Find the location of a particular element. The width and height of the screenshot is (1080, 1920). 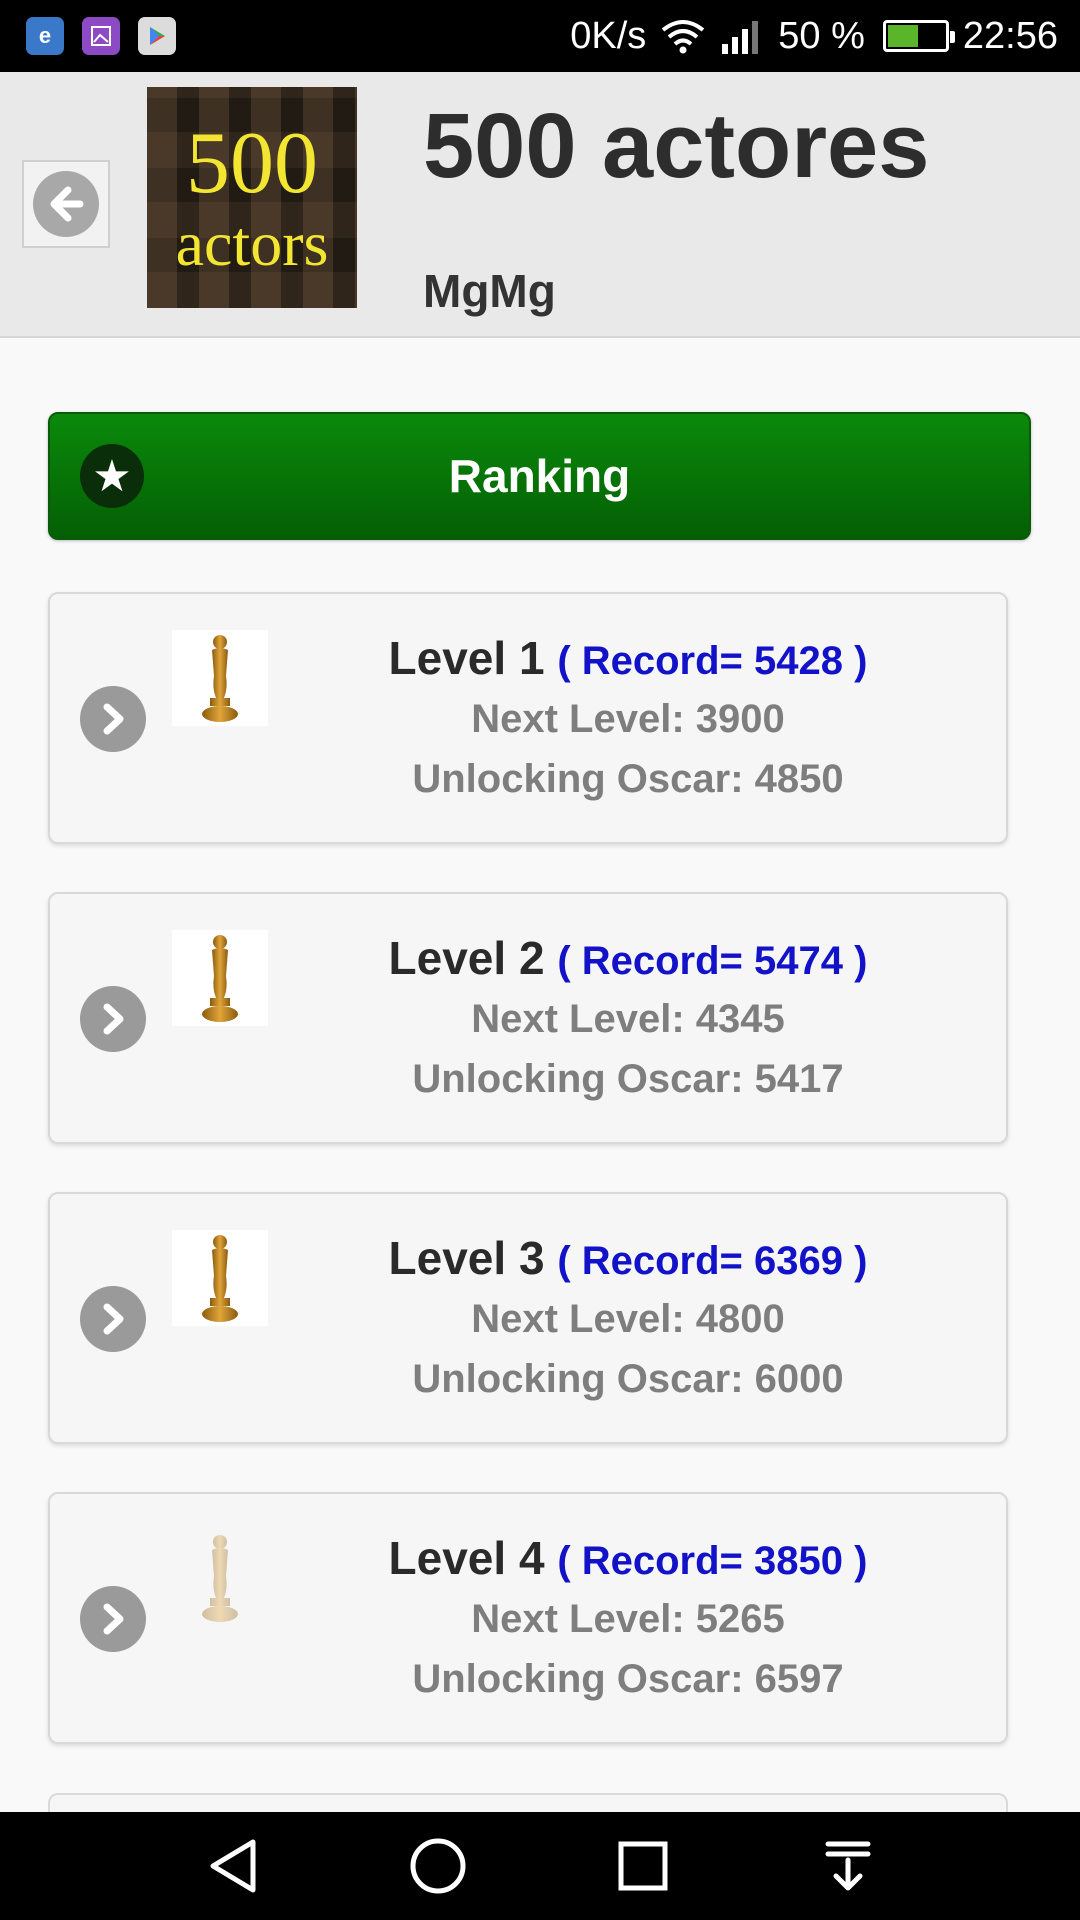

unlocking-oscar-points: Unlocking Oscar: 6000 is located at coordinates (628, 1379).